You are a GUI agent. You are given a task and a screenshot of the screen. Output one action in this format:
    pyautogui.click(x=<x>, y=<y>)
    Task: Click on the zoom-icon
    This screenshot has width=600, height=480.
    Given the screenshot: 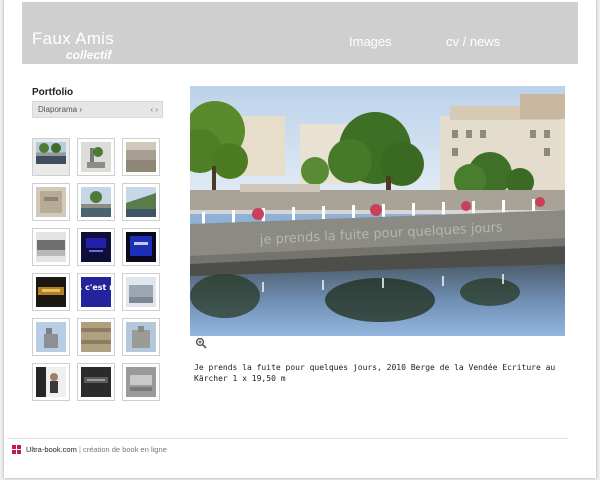 What is the action you would take?
    pyautogui.click(x=201, y=343)
    